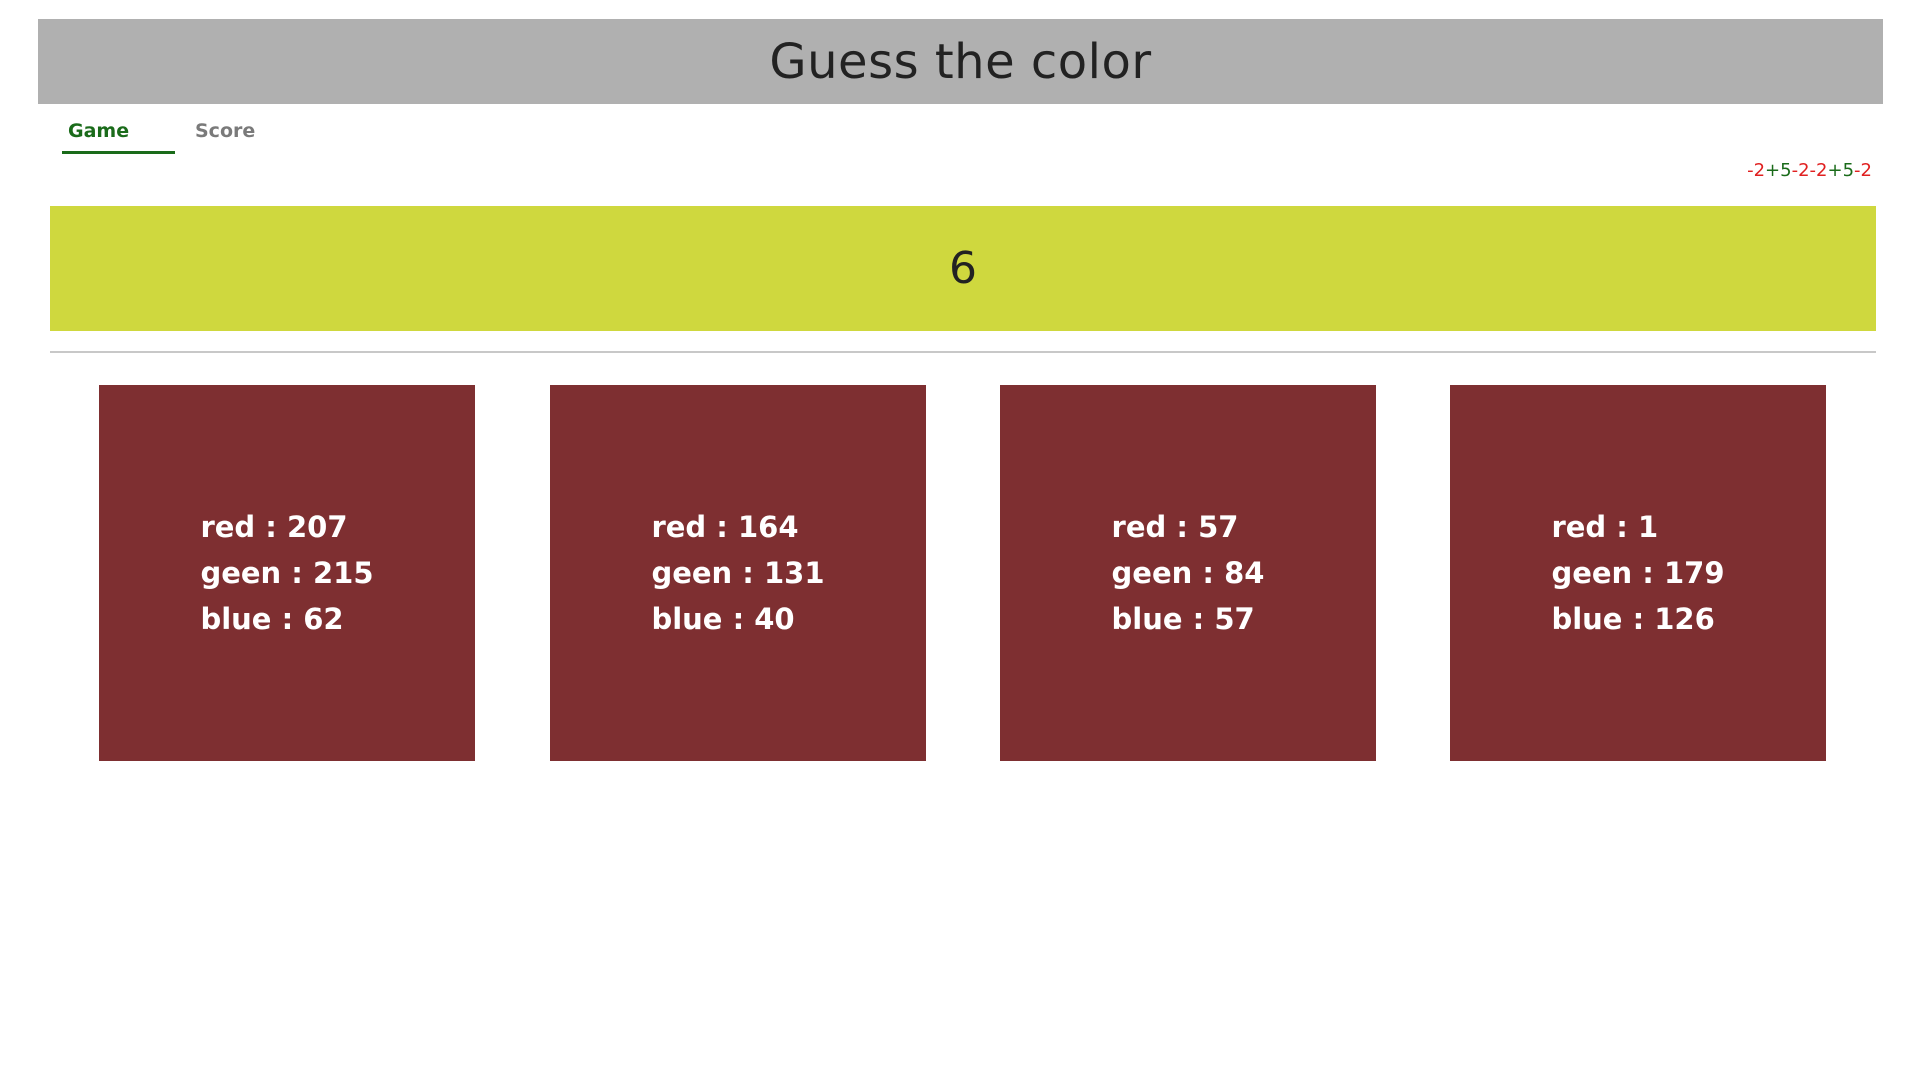 The image size is (1920, 1080). I want to click on target-color-swatch: 6, so click(963, 268).